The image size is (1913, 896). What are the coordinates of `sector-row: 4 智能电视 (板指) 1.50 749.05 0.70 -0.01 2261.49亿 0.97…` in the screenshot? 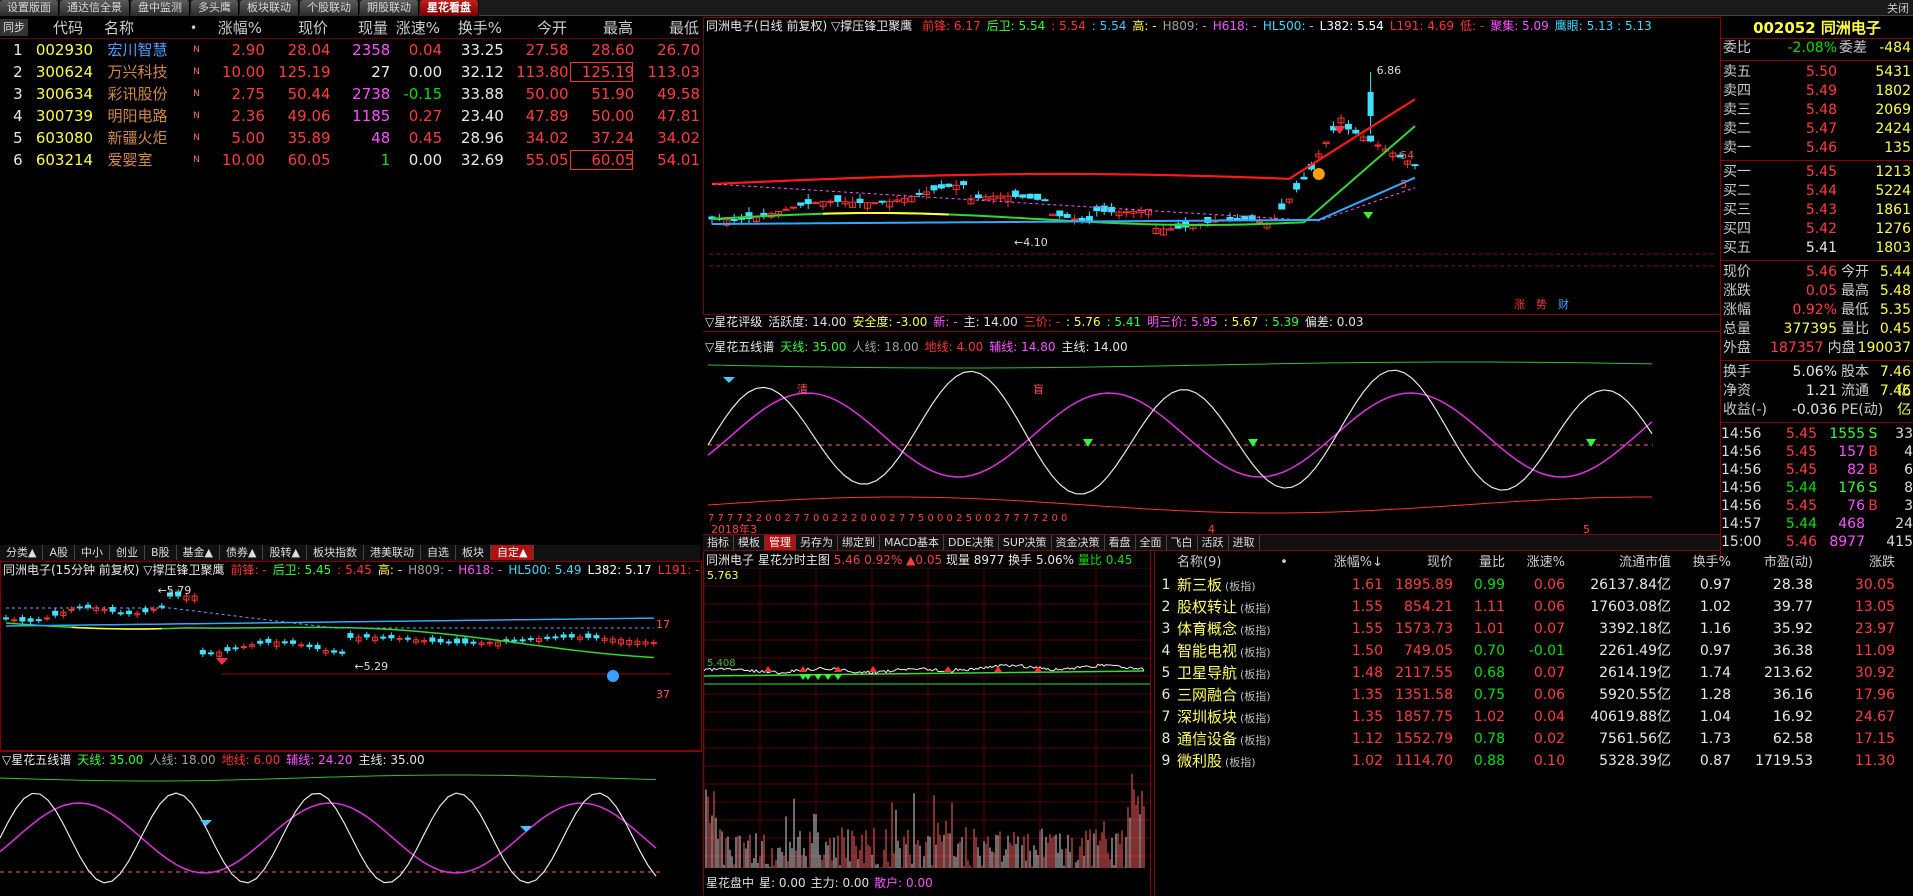 It's located at (1534, 651).